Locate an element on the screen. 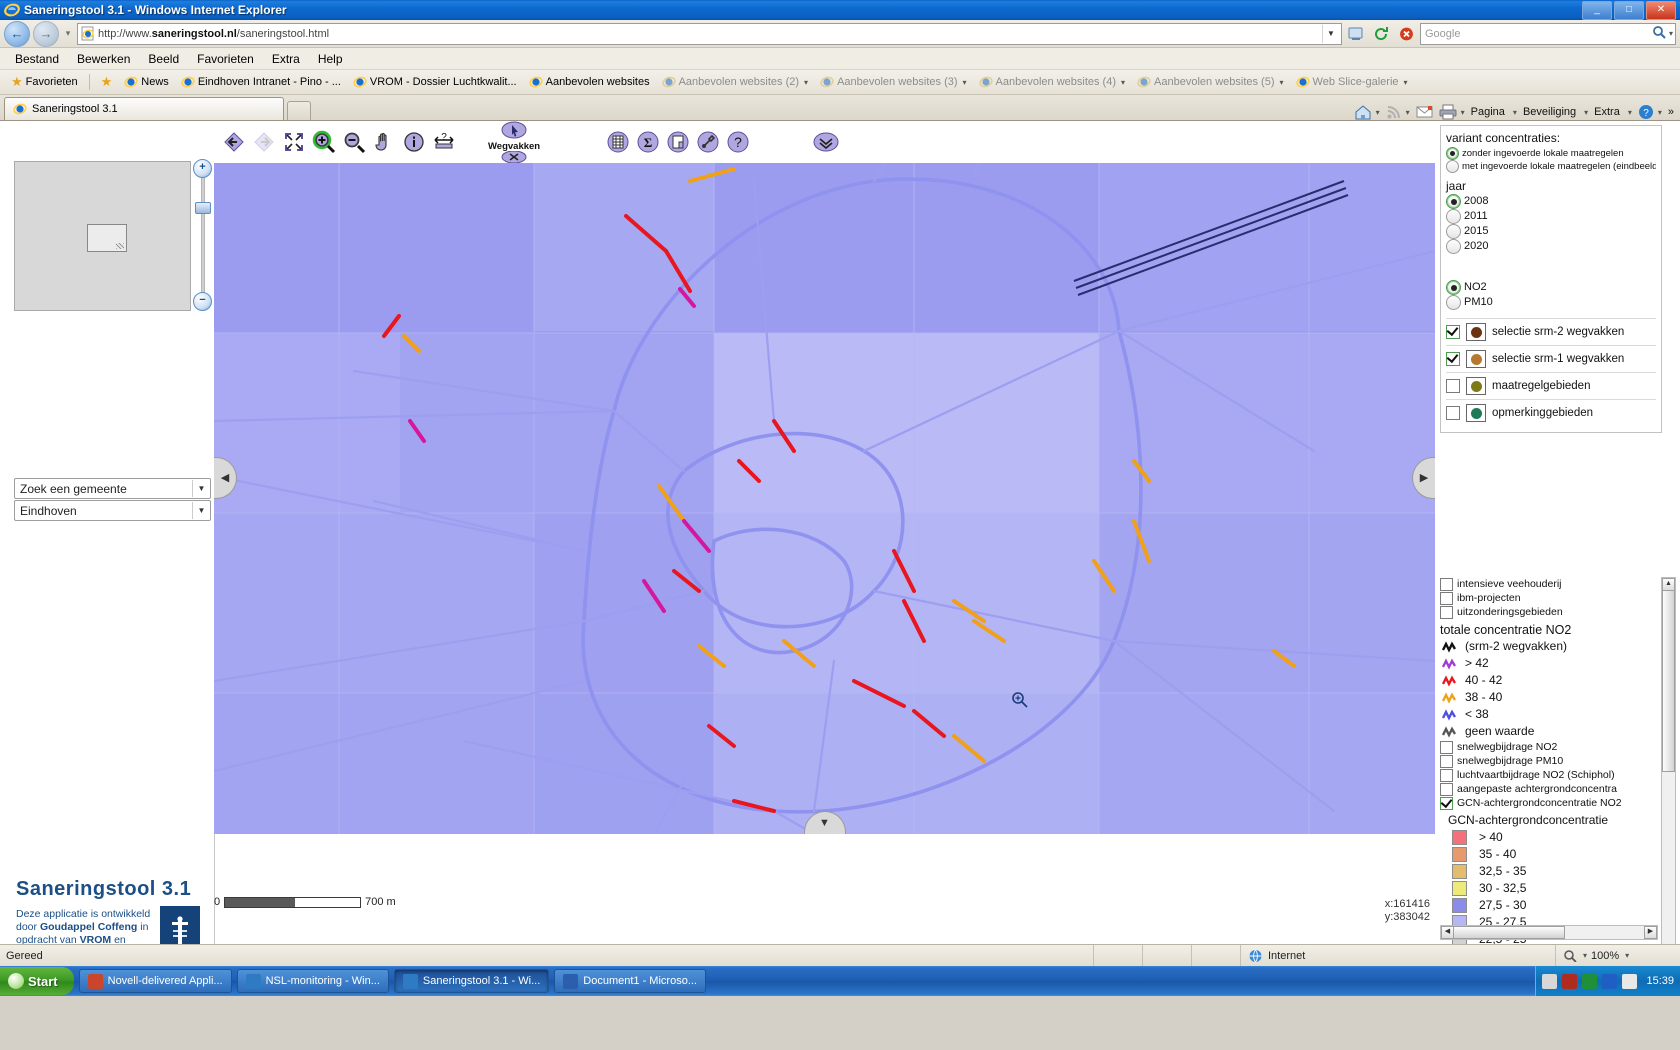 Image resolution: width=1680 pixels, height=1050 pixels. start-button: Start is located at coordinates (37, 981).